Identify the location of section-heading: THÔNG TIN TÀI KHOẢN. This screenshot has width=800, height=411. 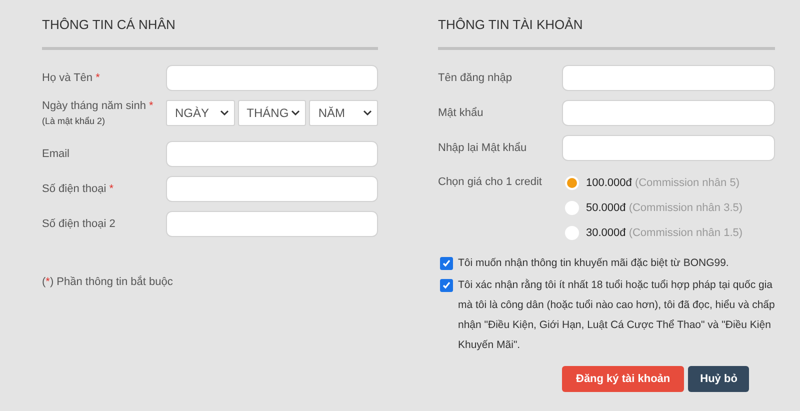
(511, 25).